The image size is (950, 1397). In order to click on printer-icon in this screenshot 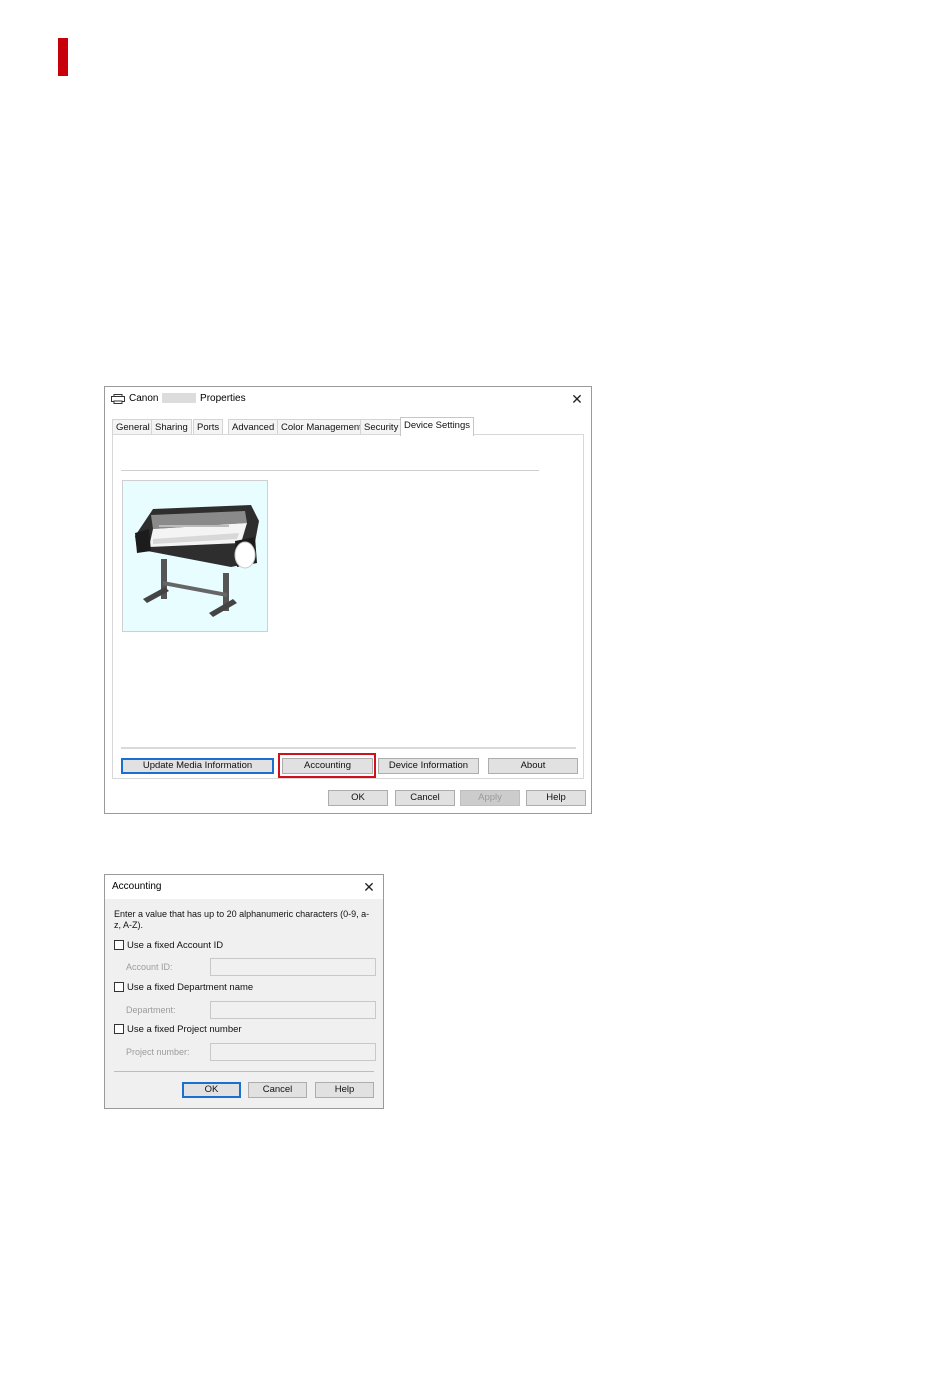, I will do `click(118, 399)`.